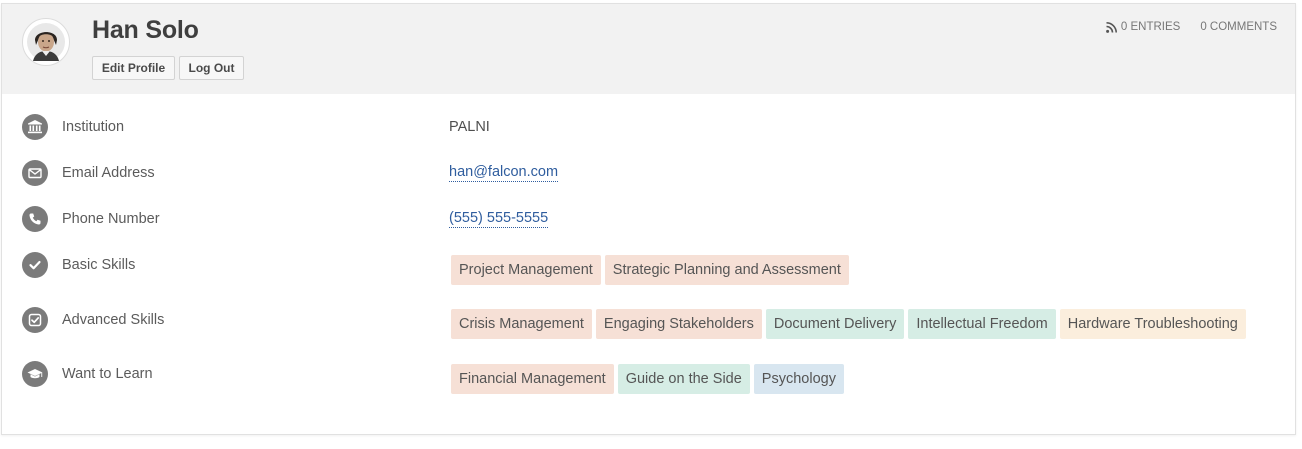 The image size is (1302, 449). What do you see at coordinates (107, 374) in the screenshot?
I see `want-to-learn-label: Want to Learn` at bounding box center [107, 374].